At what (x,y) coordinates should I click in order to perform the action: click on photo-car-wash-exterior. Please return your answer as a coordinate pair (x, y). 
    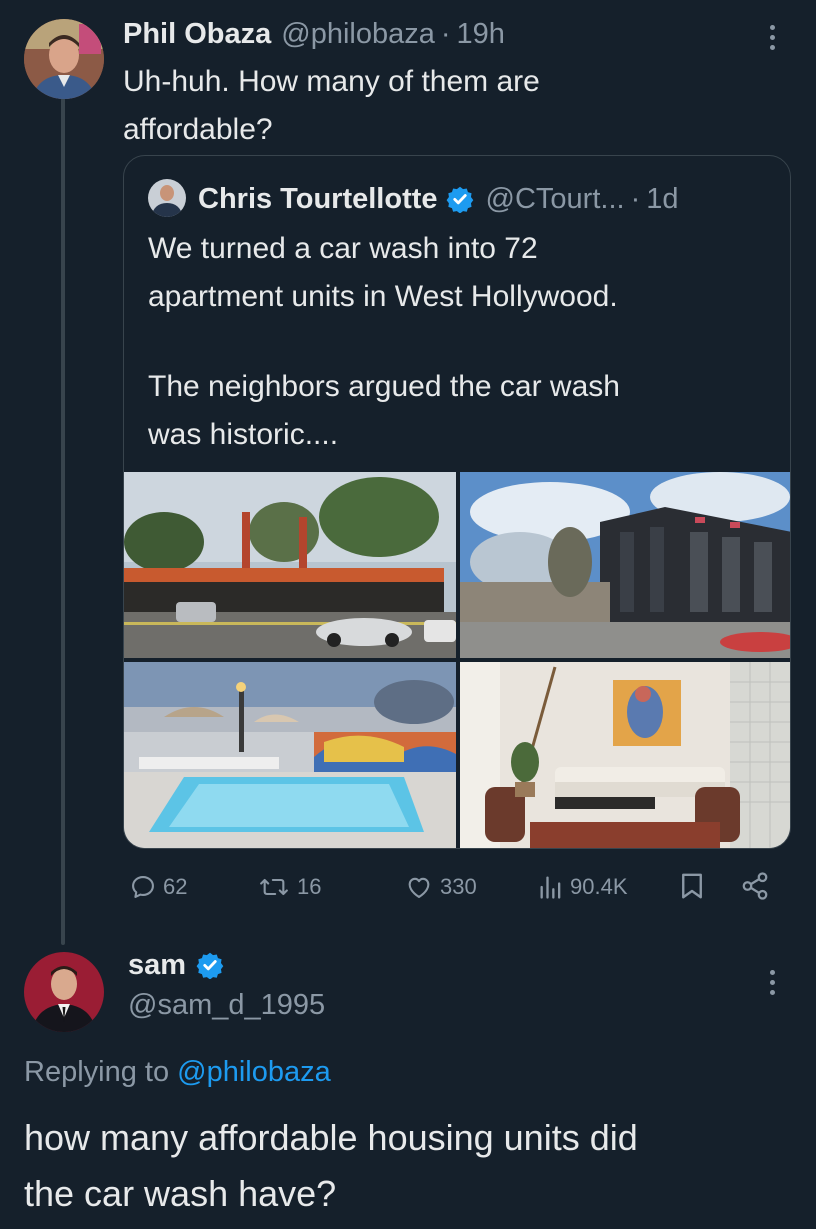
    Looking at the image, I should click on (290, 565).